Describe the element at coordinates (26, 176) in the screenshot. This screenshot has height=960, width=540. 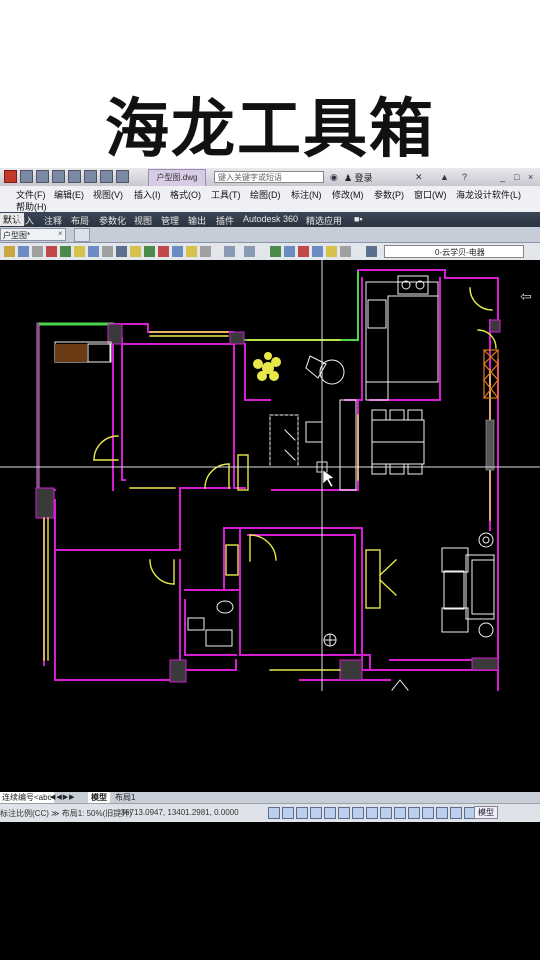
I see `new-file-icon` at that location.